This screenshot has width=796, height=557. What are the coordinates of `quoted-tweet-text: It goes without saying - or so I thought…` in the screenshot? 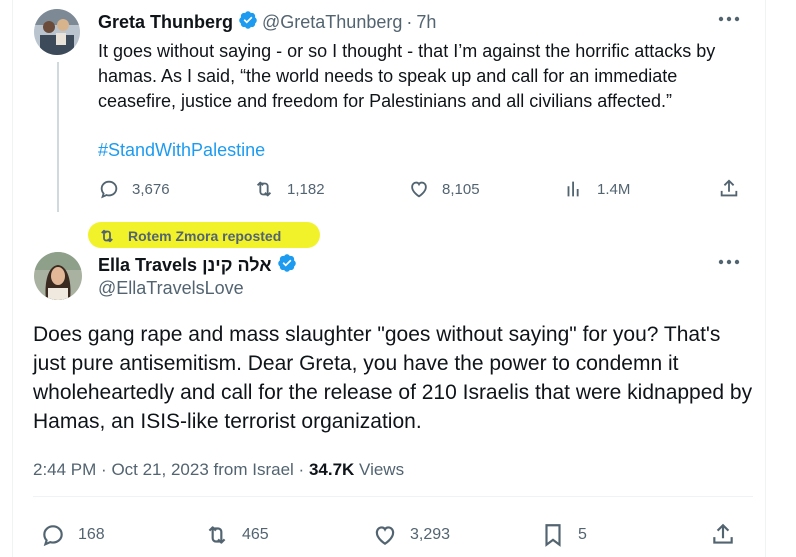 It's located at (407, 76).